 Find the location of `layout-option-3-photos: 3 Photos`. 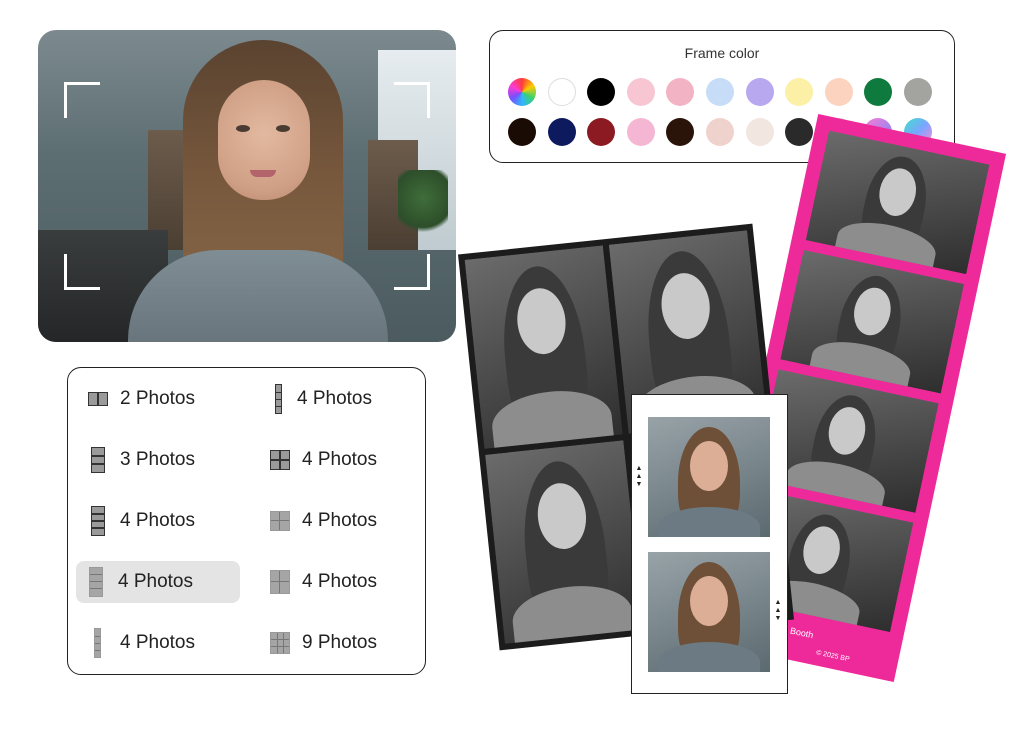

layout-option-3-photos: 3 Photos is located at coordinates (136, 460).